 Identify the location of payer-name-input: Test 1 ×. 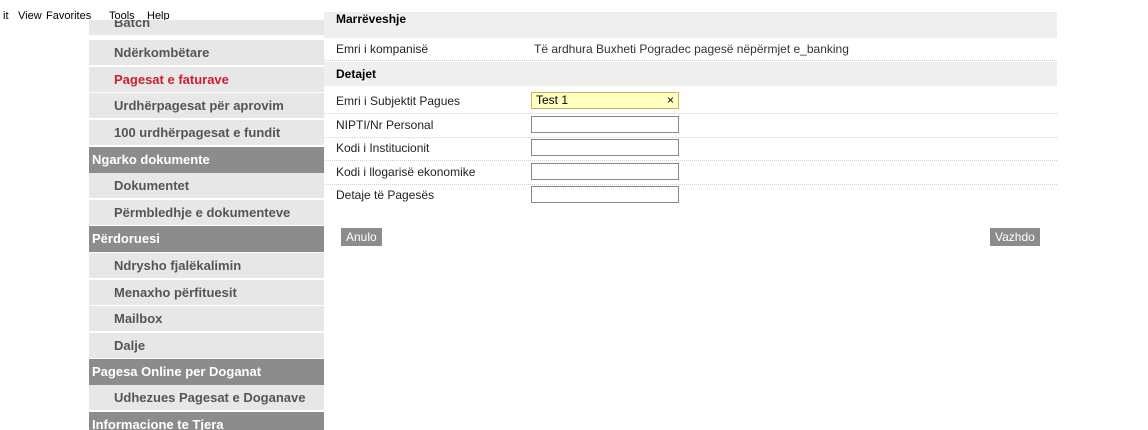
(605, 100).